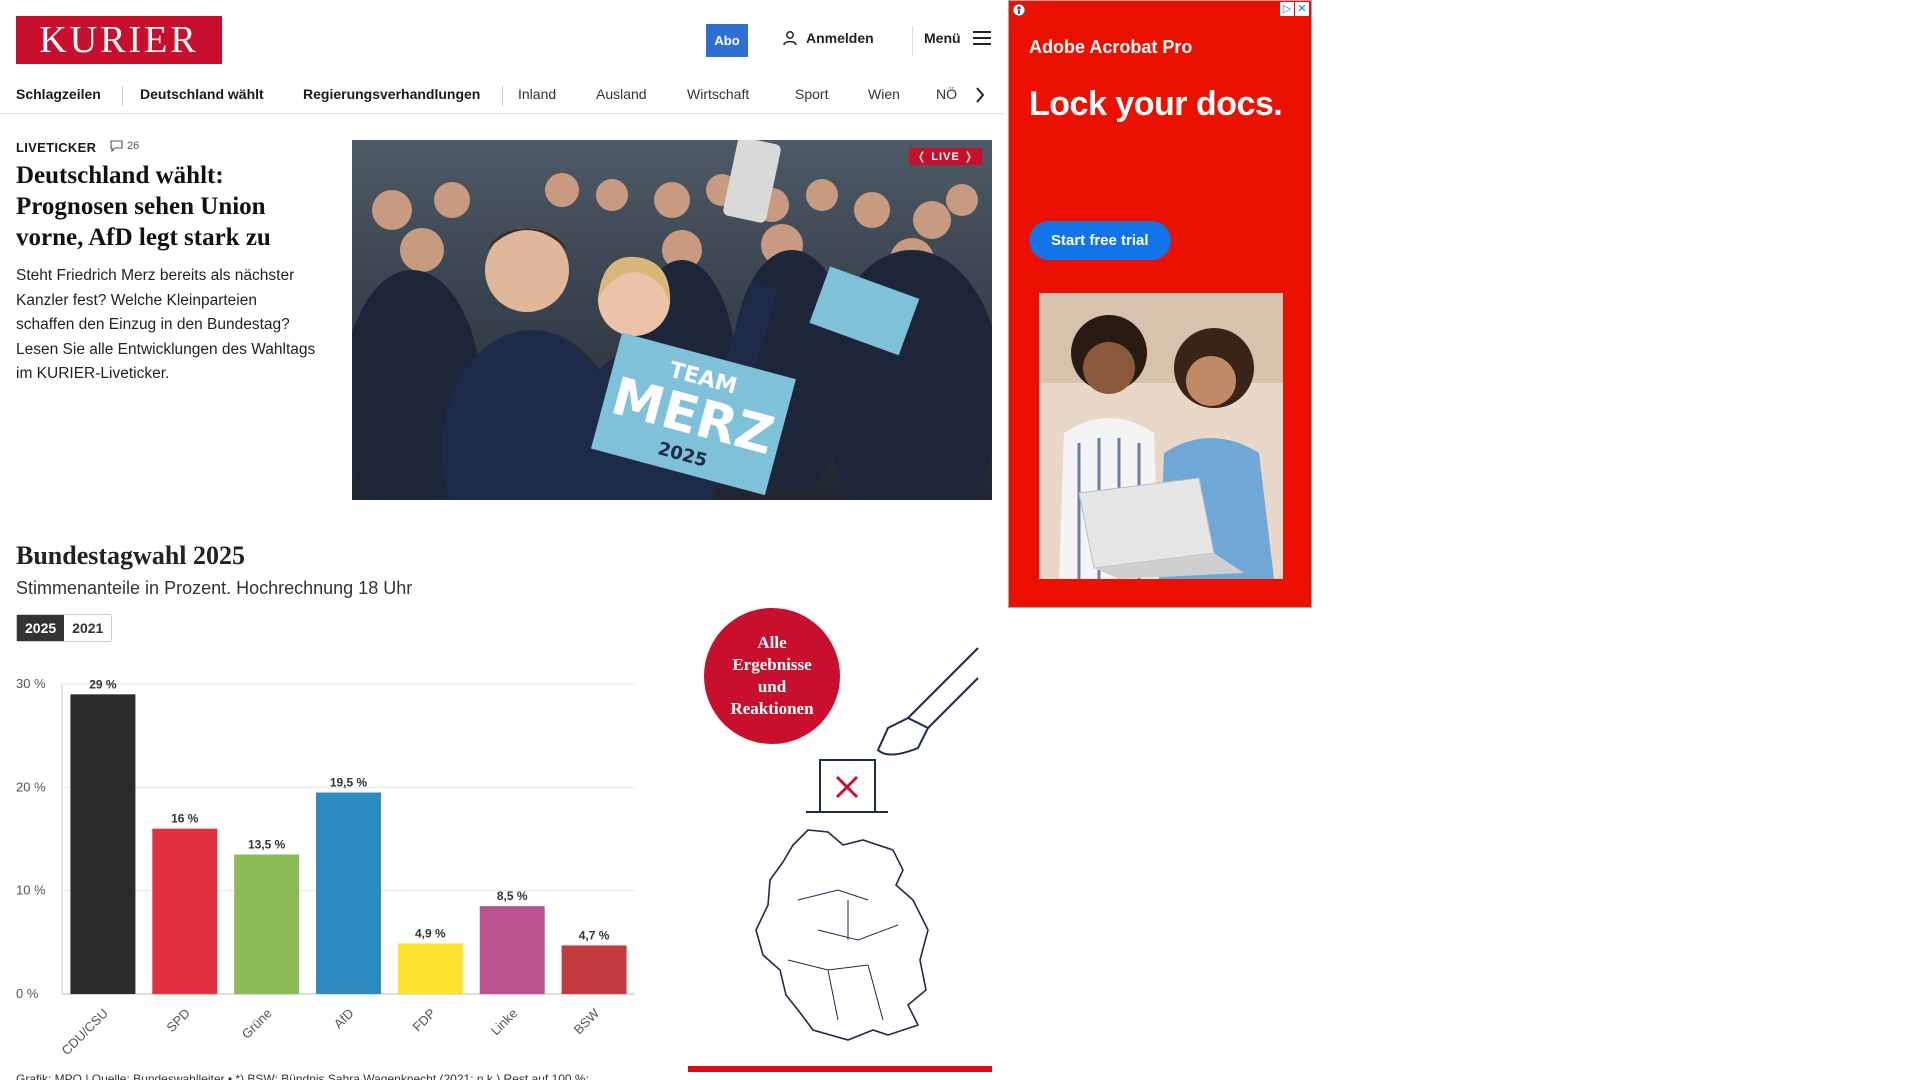  Describe the element at coordinates (124, 146) in the screenshot. I see `comment-count: 26` at that location.